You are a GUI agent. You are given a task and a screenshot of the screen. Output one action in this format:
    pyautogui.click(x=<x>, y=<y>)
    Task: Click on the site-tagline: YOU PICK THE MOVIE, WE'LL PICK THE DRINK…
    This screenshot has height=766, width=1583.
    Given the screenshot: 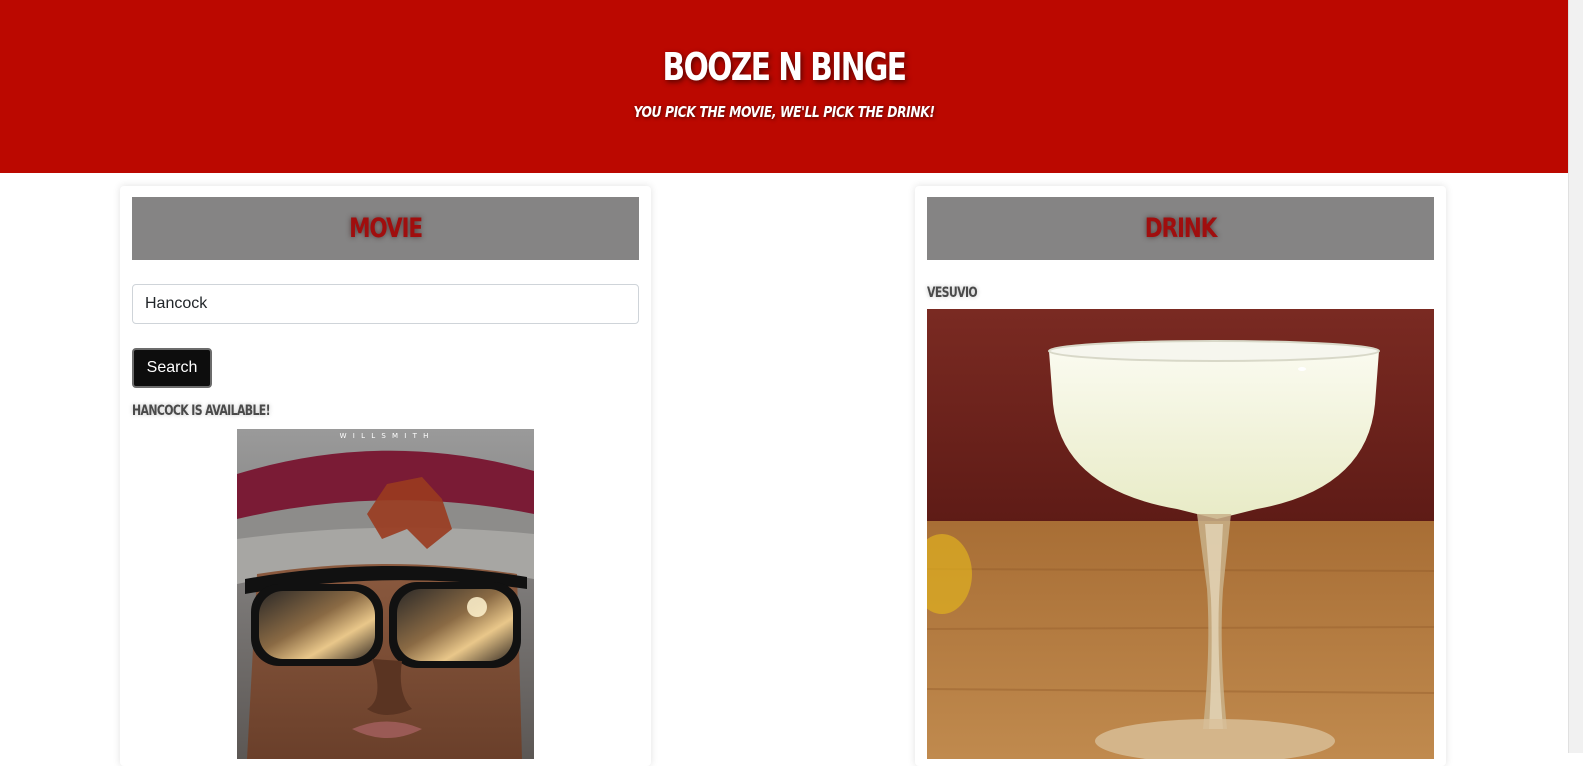 What is the action you would take?
    pyautogui.click(x=784, y=112)
    